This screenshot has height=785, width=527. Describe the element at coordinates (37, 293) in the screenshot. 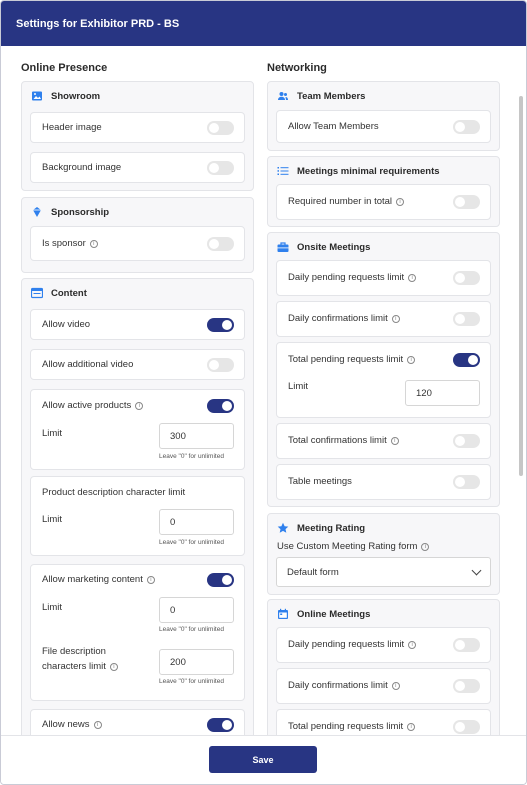

I see `browser-icon` at that location.